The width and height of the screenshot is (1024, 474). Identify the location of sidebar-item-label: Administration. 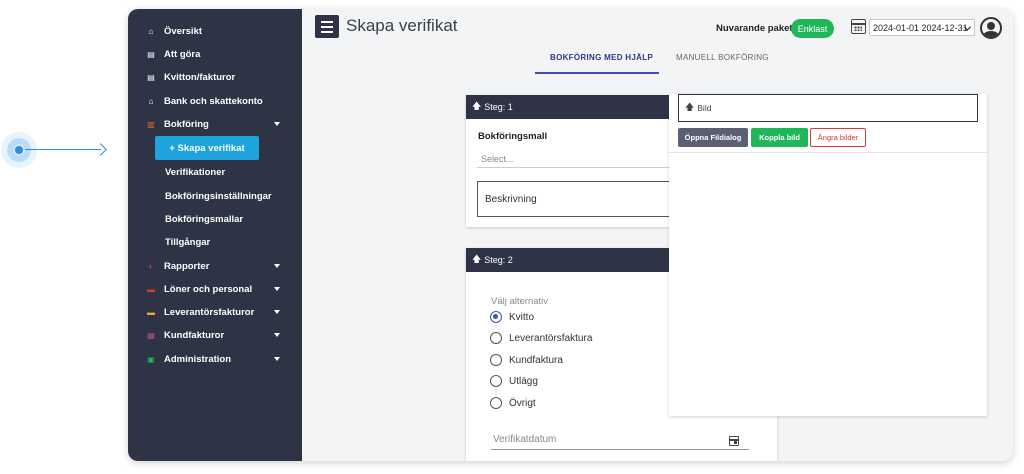
(198, 359).